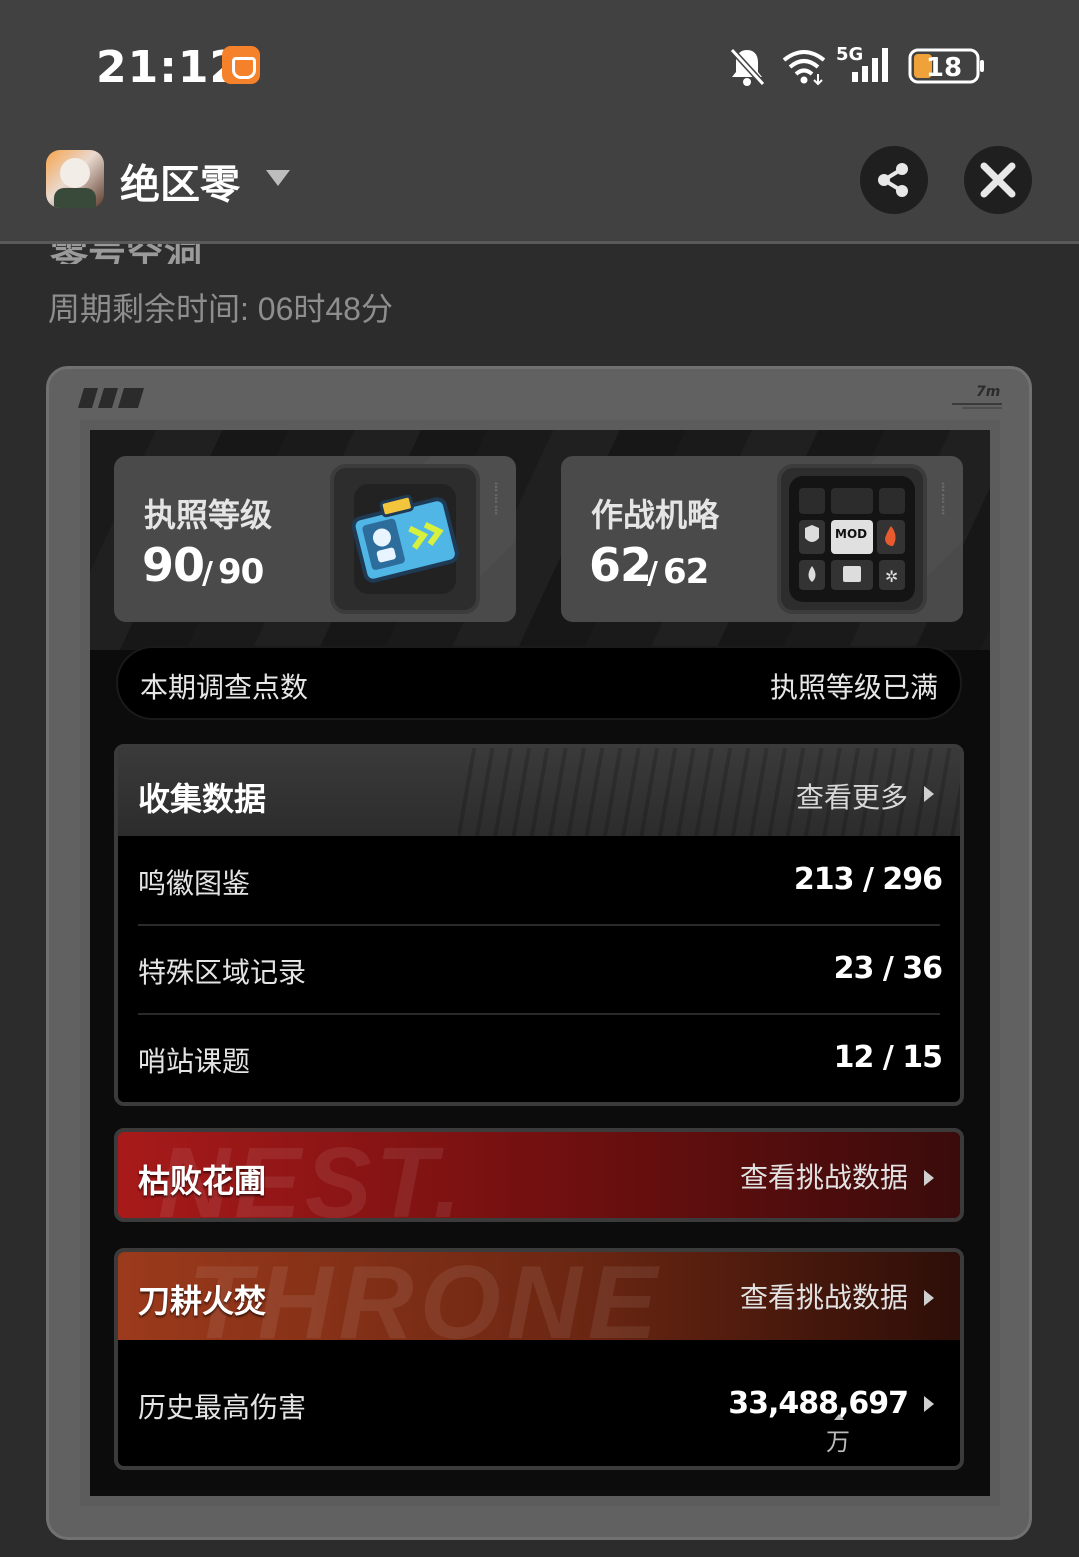  I want to click on cycle-remaining-time: 周期剩余时间: 06时48分, so click(220, 309).